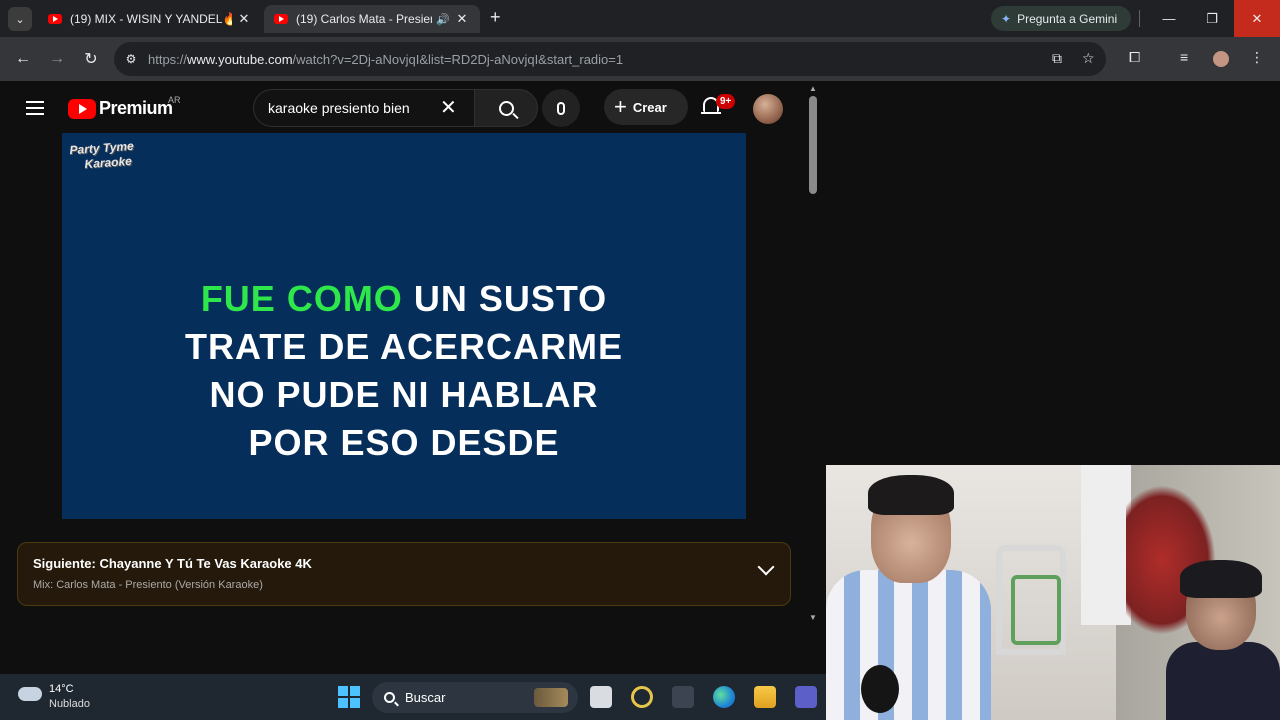 This screenshot has width=1280, height=720. Describe the element at coordinates (1057, 58) in the screenshot. I see `install-app-icon: ⧉` at that location.